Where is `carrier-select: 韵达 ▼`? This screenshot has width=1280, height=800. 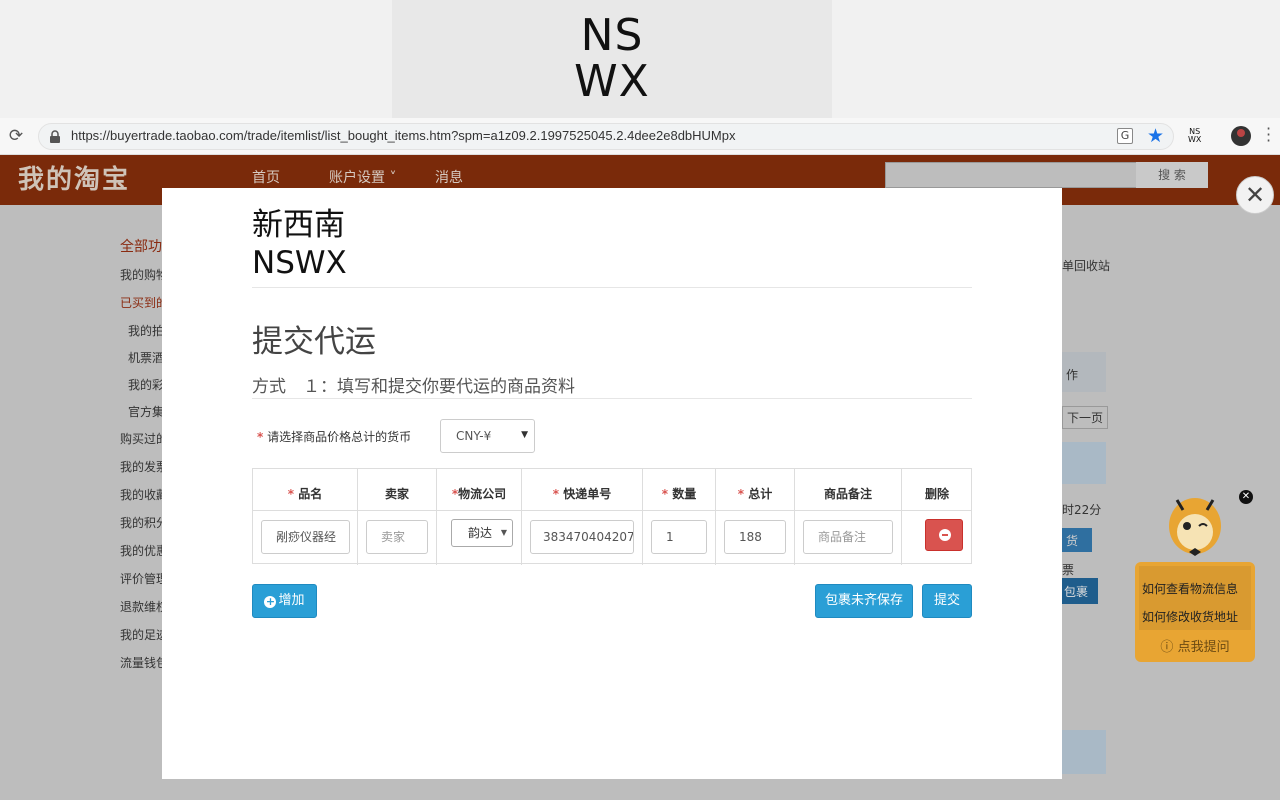
carrier-select: 韵达 ▼ is located at coordinates (482, 533).